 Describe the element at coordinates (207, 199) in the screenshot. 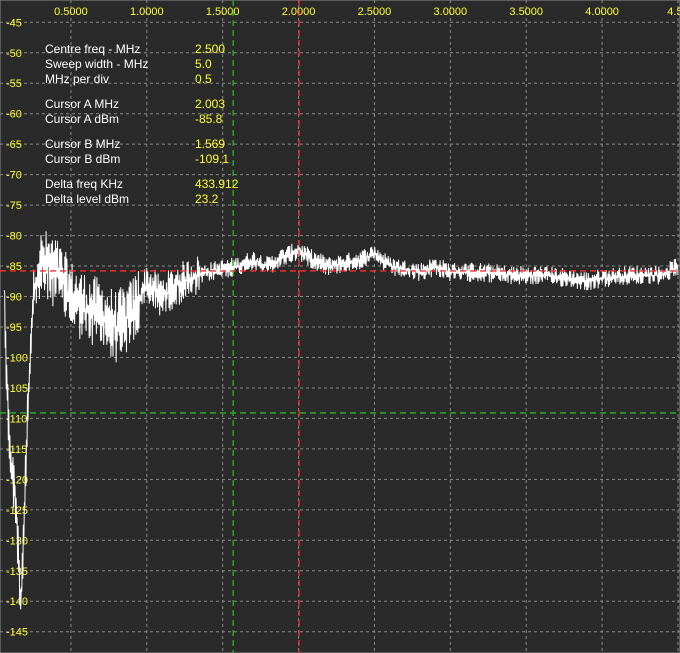

I see `delta-level-value: 23.2` at that location.